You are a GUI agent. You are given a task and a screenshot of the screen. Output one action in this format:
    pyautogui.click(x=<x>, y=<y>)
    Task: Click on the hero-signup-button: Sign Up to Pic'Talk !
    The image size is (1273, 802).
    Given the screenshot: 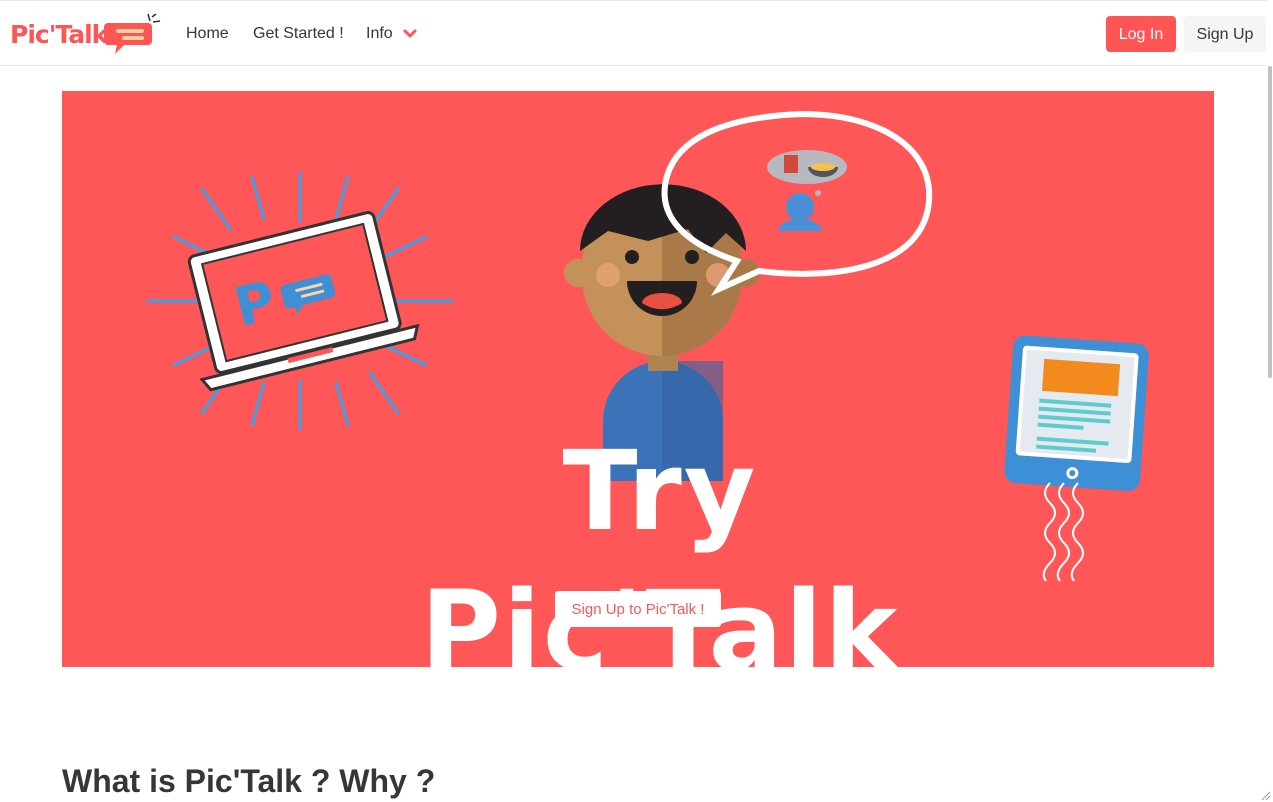 What is the action you would take?
    pyautogui.click(x=638, y=609)
    